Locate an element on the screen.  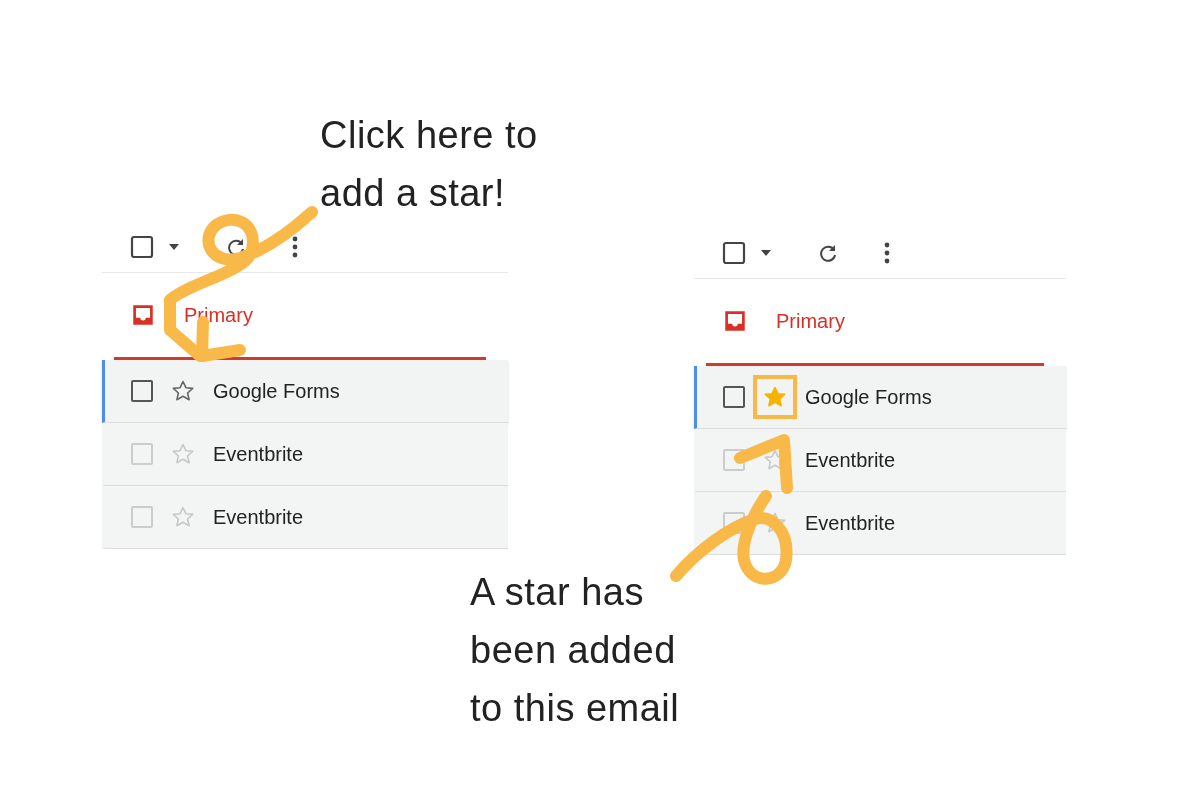
caption: A star has been added to this email is located at coordinates (575, 650).